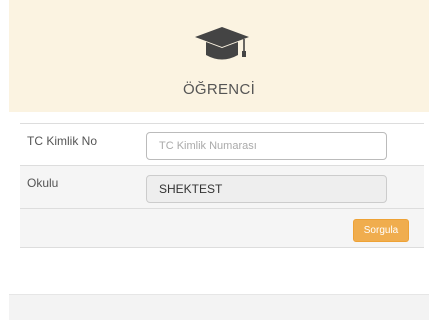  Describe the element at coordinates (266, 146) in the screenshot. I see `tc-kimlik-input` at that location.